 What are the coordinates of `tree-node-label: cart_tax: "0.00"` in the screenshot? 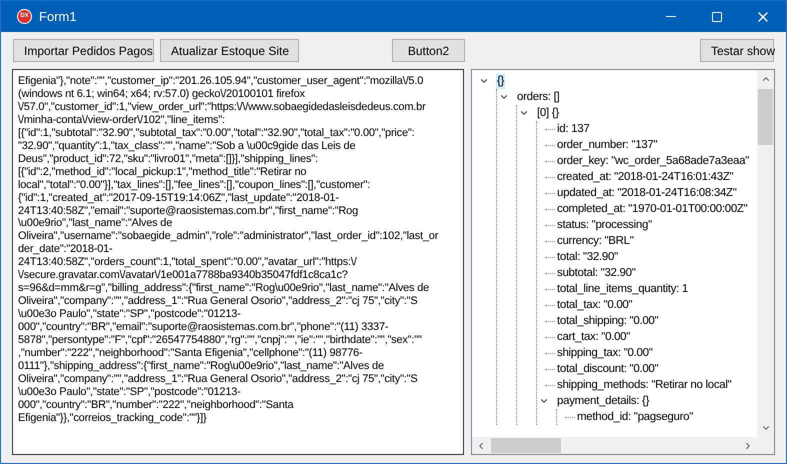 It's located at (594, 337).